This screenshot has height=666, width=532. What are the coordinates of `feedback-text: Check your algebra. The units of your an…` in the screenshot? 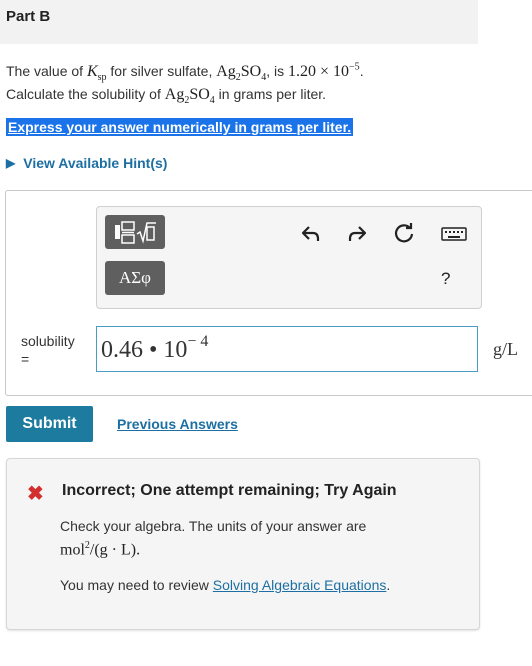 It's located at (260, 538).